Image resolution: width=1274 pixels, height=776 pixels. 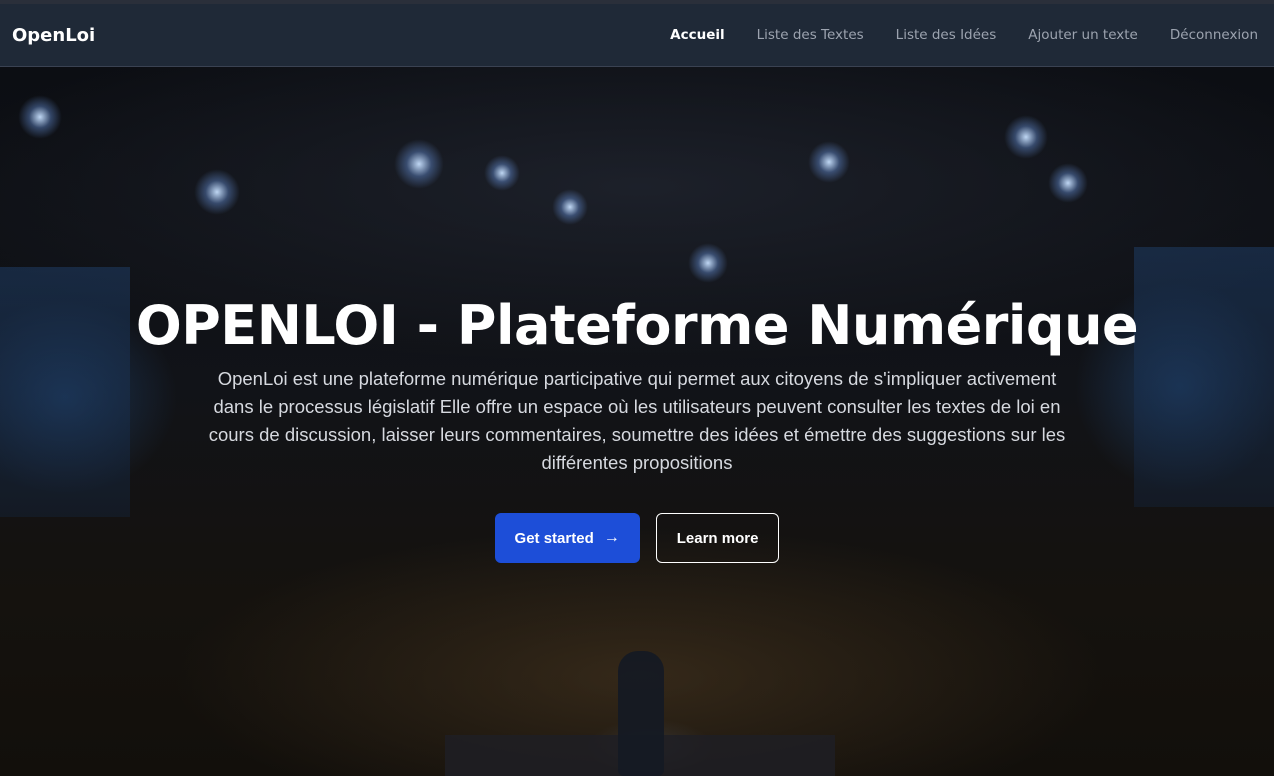 What do you see at coordinates (611, 537) in the screenshot?
I see `arrow-right-icon: →` at bounding box center [611, 537].